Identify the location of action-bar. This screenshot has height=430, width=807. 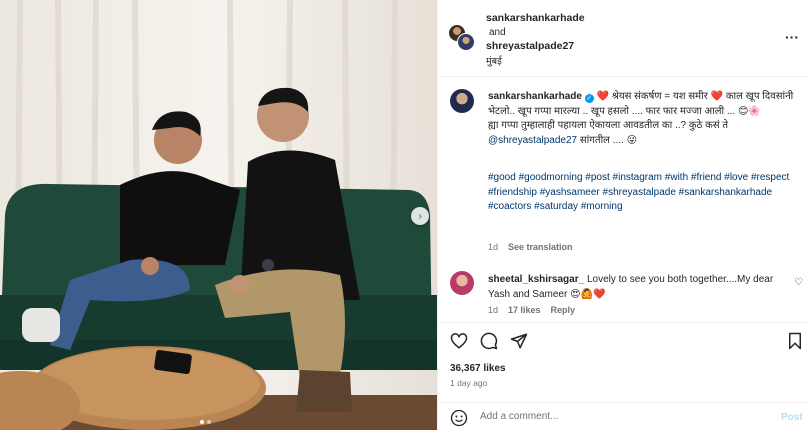
(622, 339).